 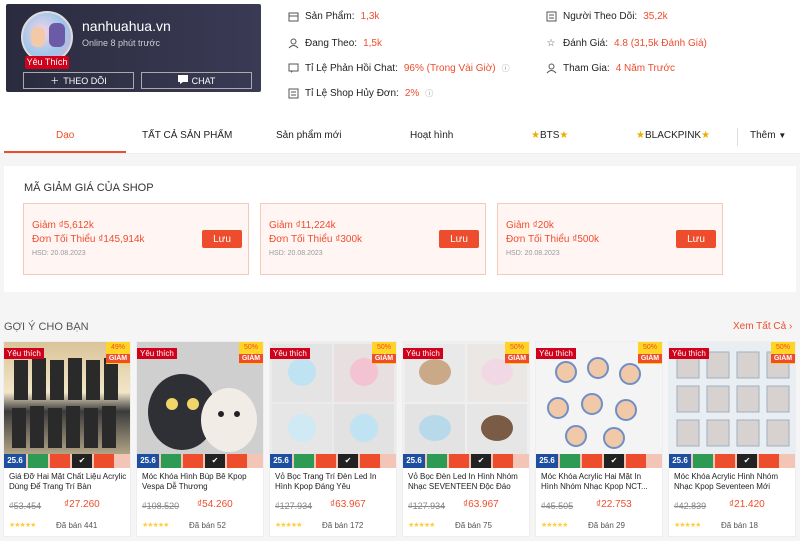 I want to click on voucher-min-order: Đơn Tối Thiểu ₫500k, so click(x=553, y=239).